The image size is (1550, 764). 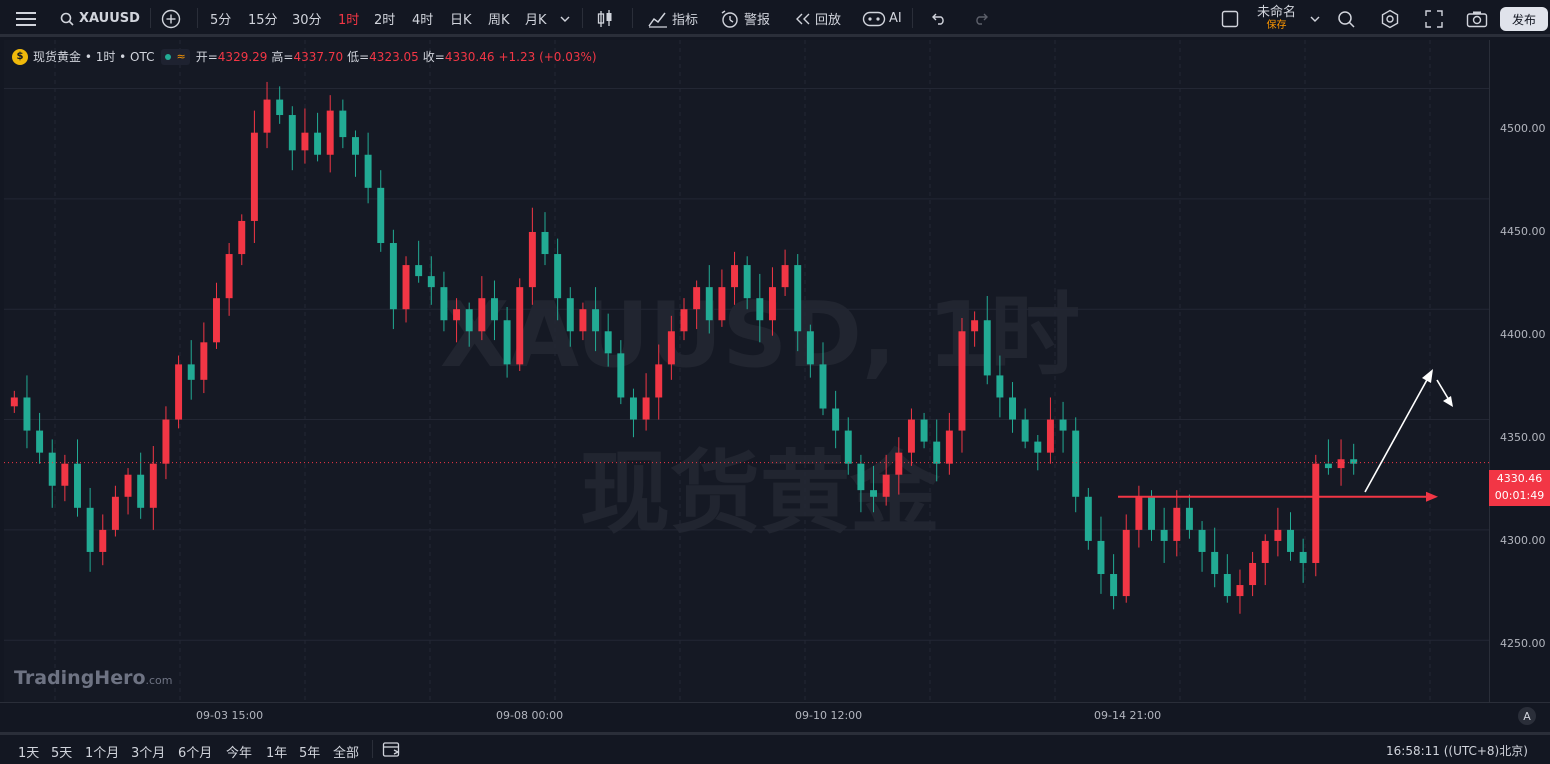 What do you see at coordinates (469, 56) in the screenshot?
I see `legend-close: 4330.46` at bounding box center [469, 56].